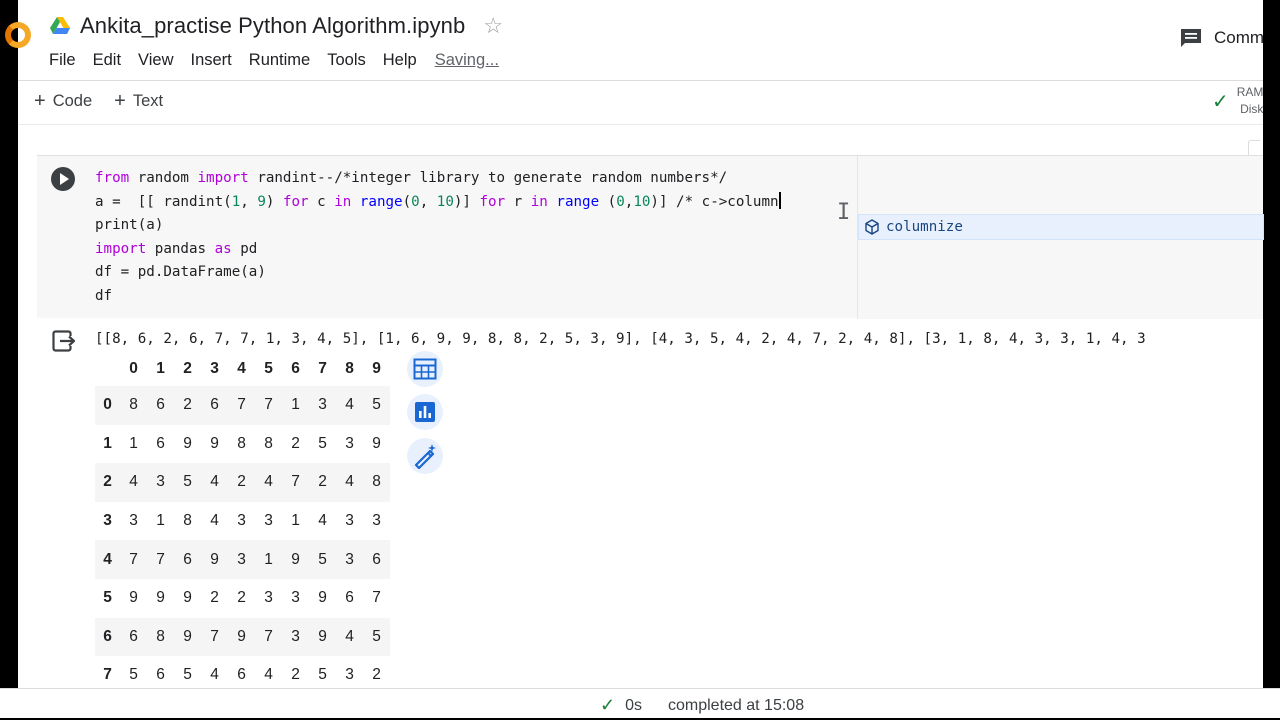 This screenshot has height=720, width=1280. What do you see at coordinates (633, 705) in the screenshot?
I see `execution-duration: 0s` at bounding box center [633, 705].